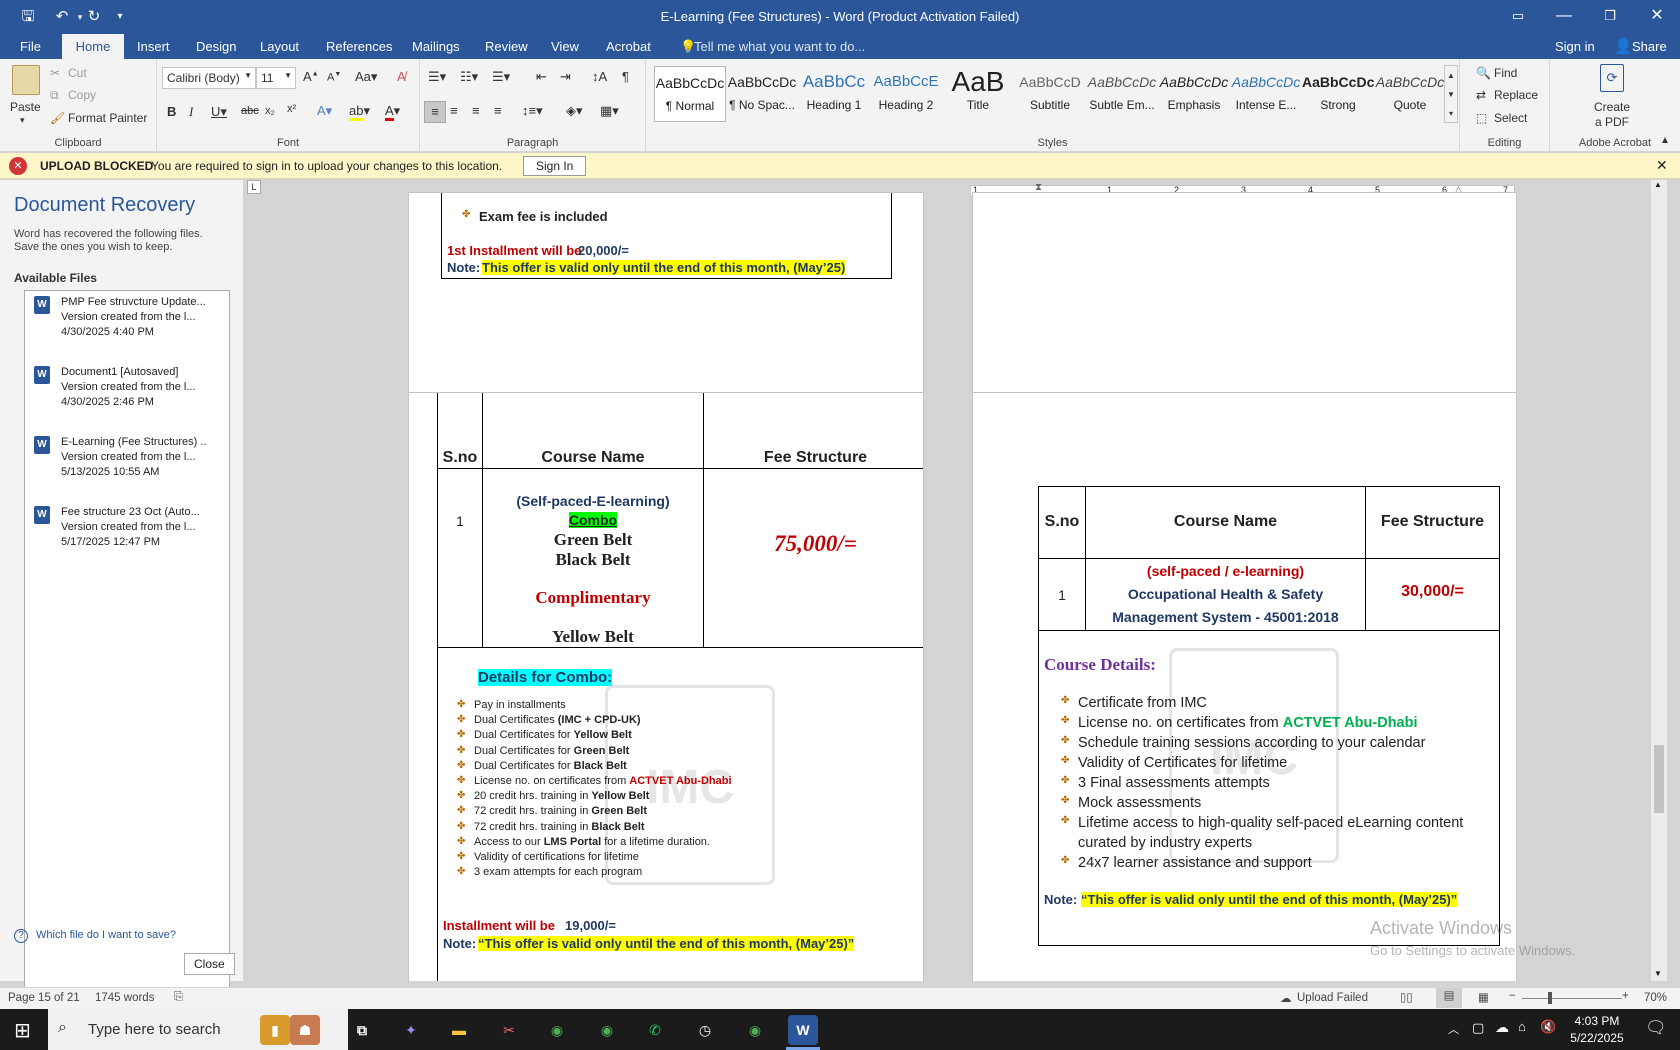 This screenshot has height=1050, width=1680. I want to click on scroll-down-icon: ▼, so click(1658, 973).